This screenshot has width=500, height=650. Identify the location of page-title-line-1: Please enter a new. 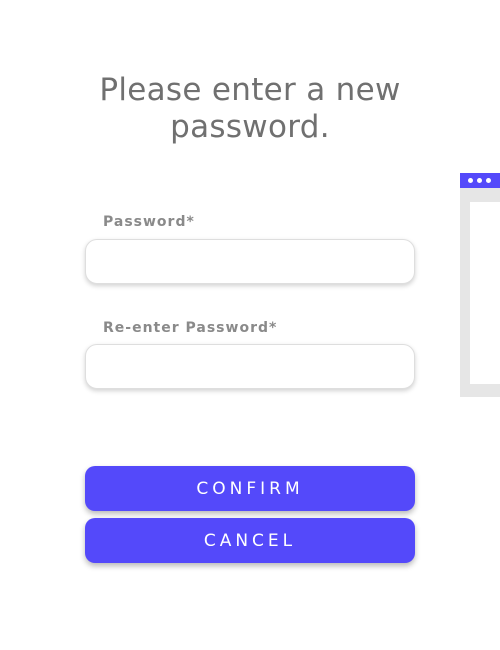
(250, 90).